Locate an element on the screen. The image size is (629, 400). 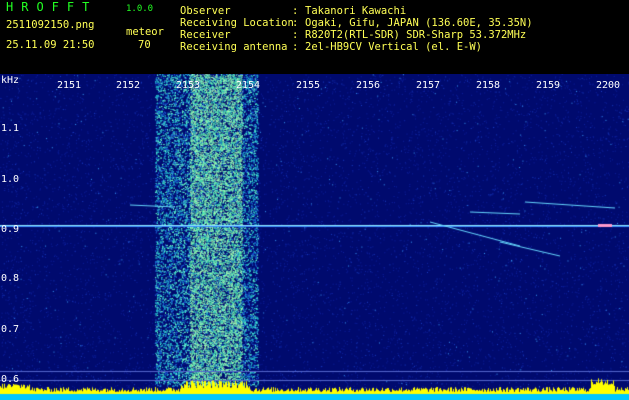
time-tick-2156: 2156 is located at coordinates (368, 85).